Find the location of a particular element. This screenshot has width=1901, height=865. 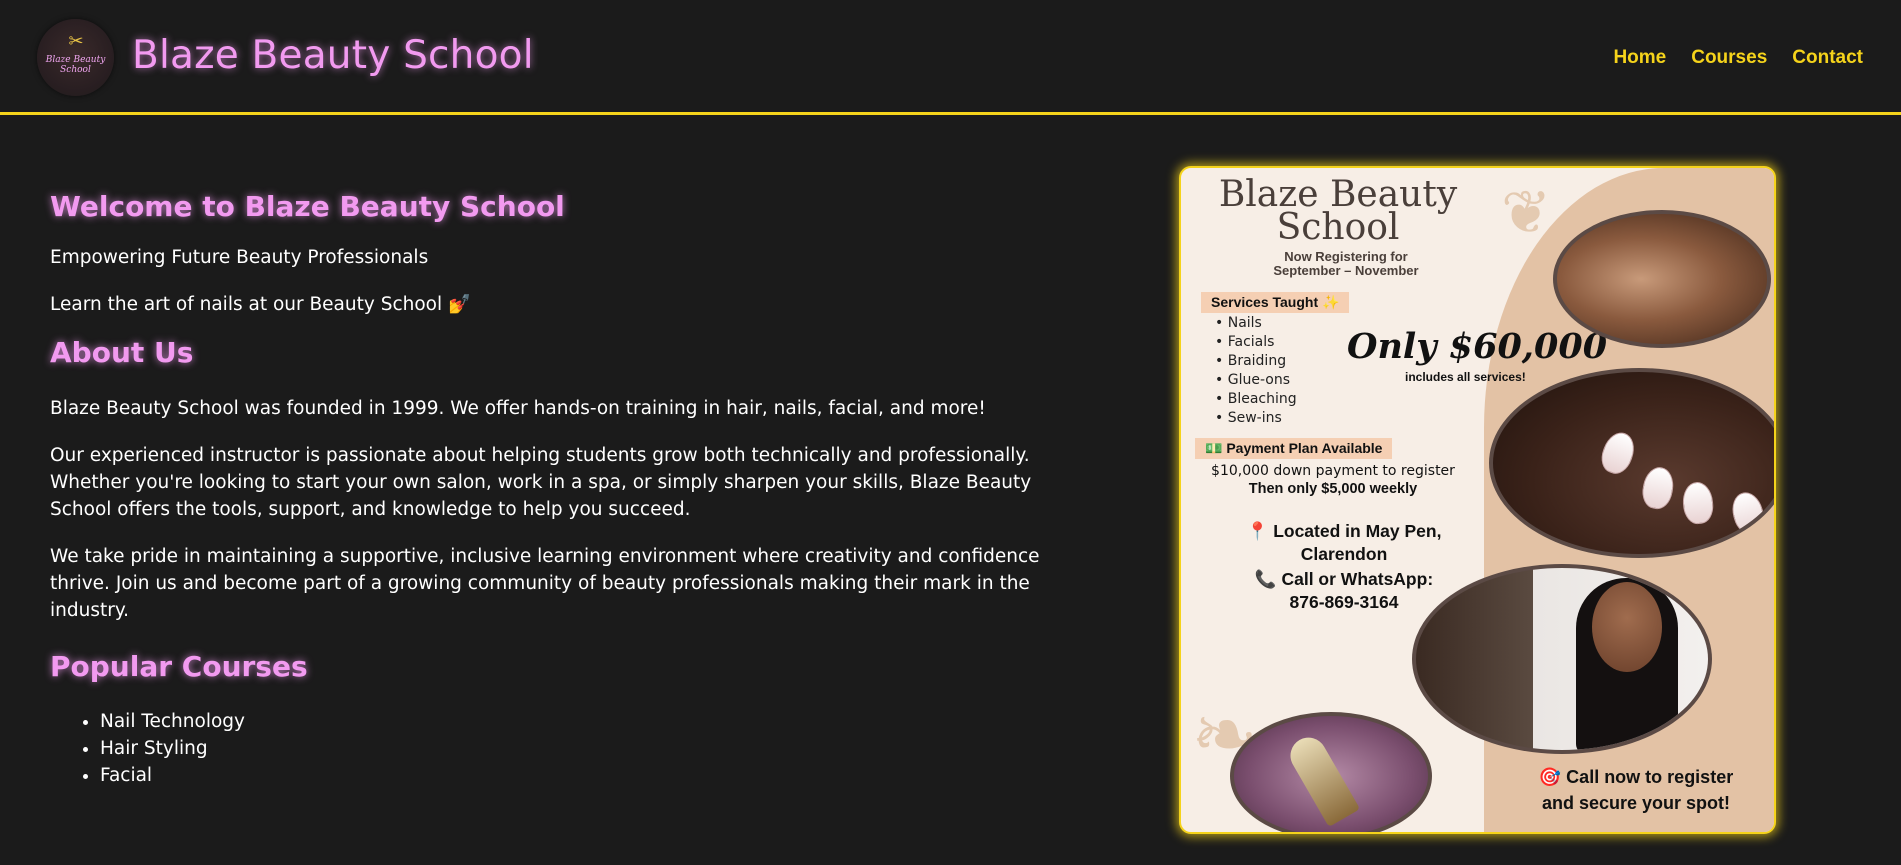

logo: ✂ Blaze Beauty School is located at coordinates (75, 57).